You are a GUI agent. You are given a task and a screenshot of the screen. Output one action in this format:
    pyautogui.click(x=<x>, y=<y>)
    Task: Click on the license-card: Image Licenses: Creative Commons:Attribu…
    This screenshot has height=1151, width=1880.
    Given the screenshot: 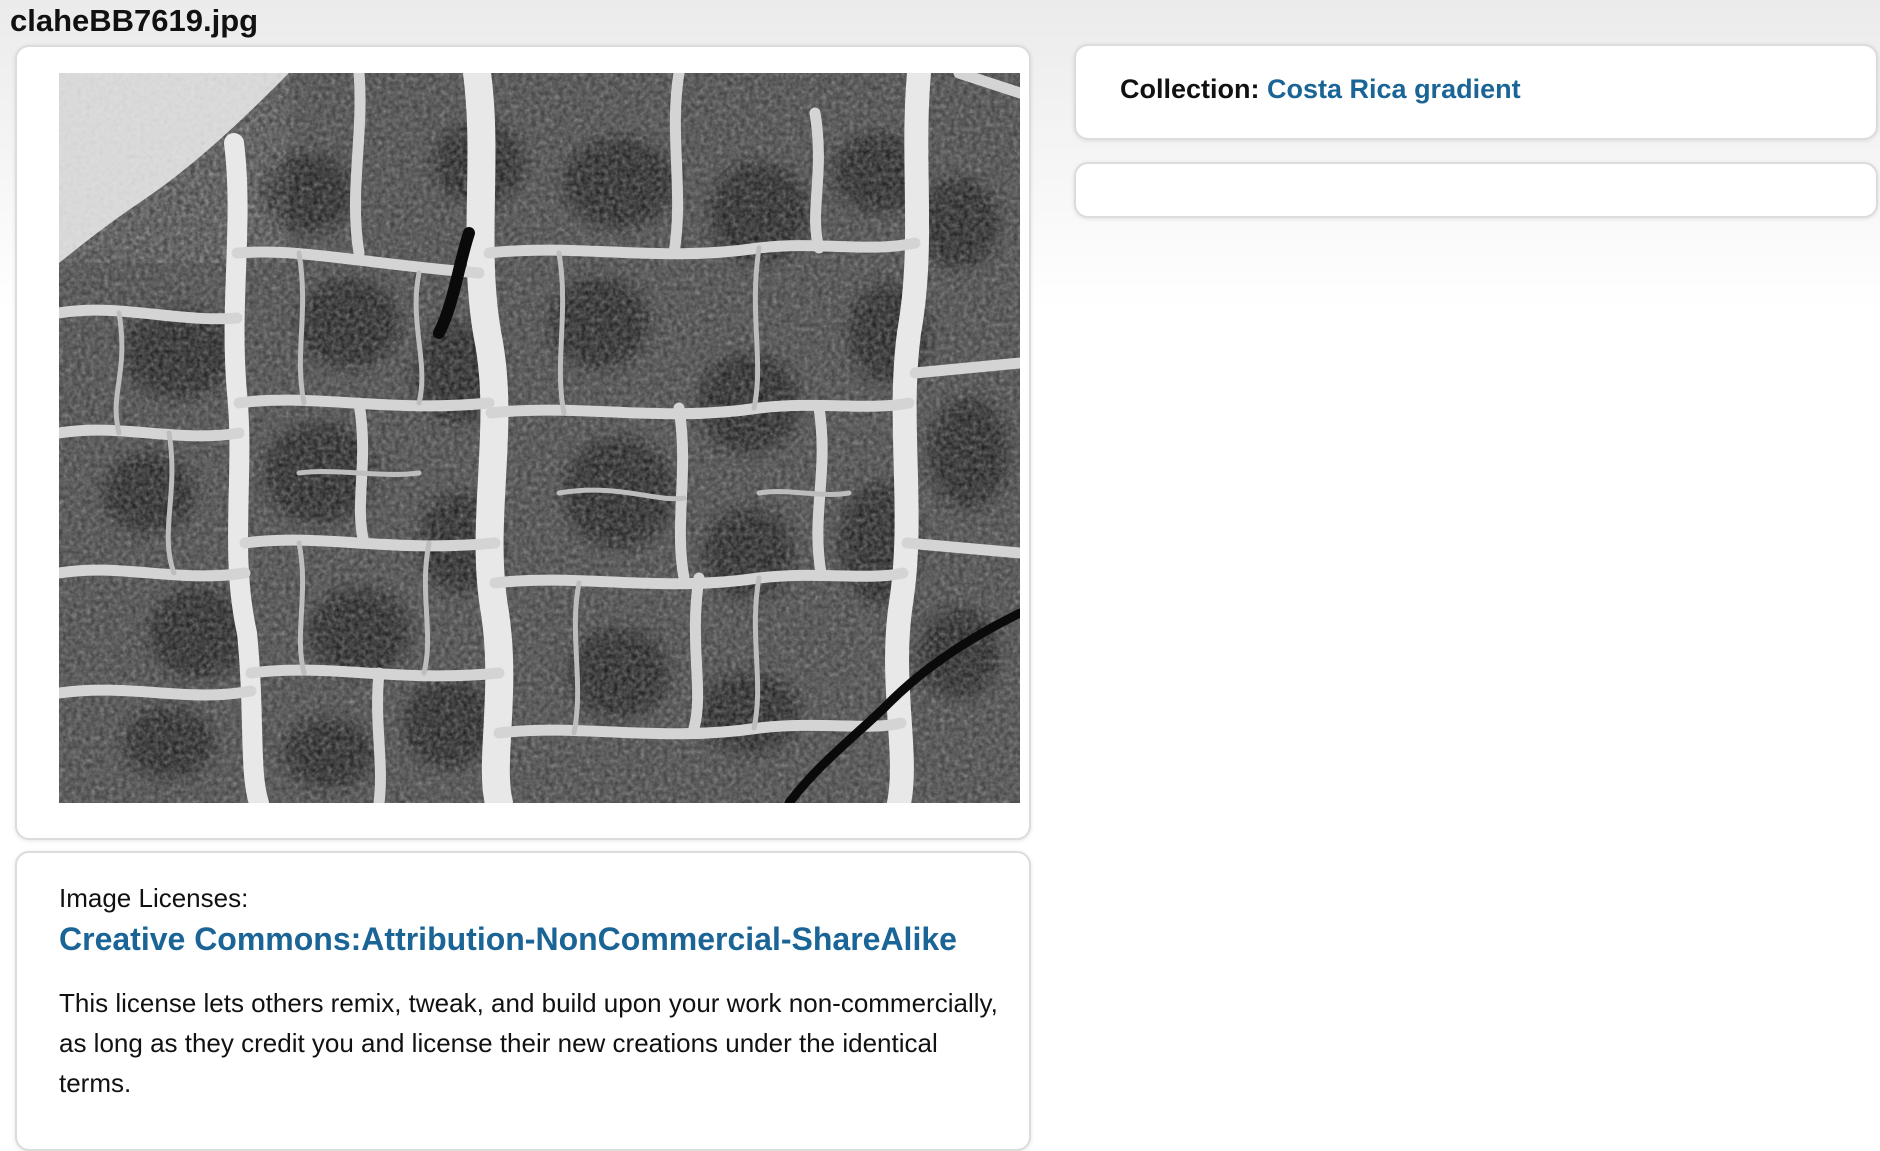 What is the action you would take?
    pyautogui.click(x=523, y=1001)
    